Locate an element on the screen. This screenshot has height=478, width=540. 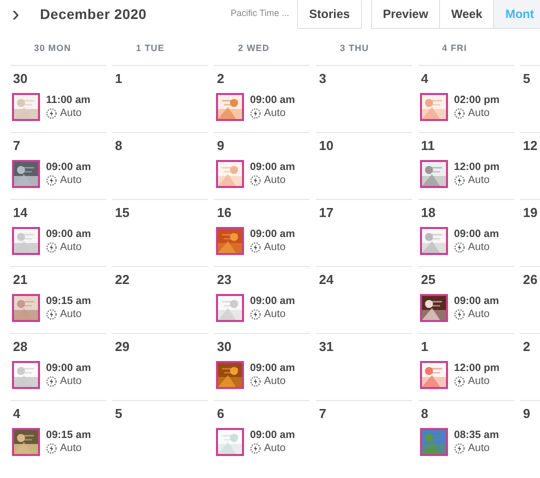
weekday-header: 30 MON is located at coordinates (52, 48).